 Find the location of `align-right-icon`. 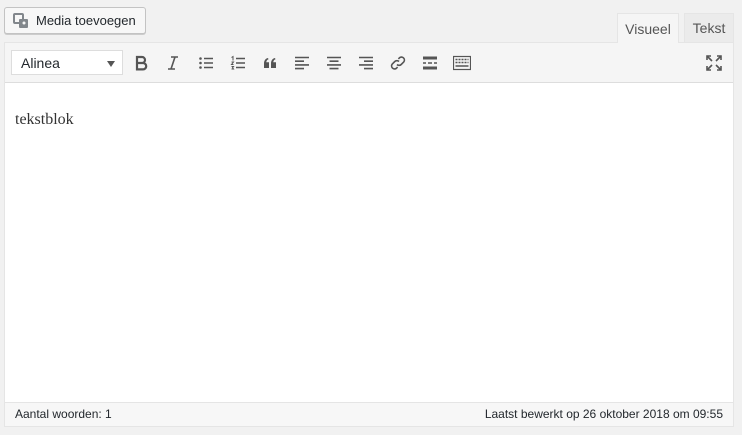

align-right-icon is located at coordinates (366, 63).